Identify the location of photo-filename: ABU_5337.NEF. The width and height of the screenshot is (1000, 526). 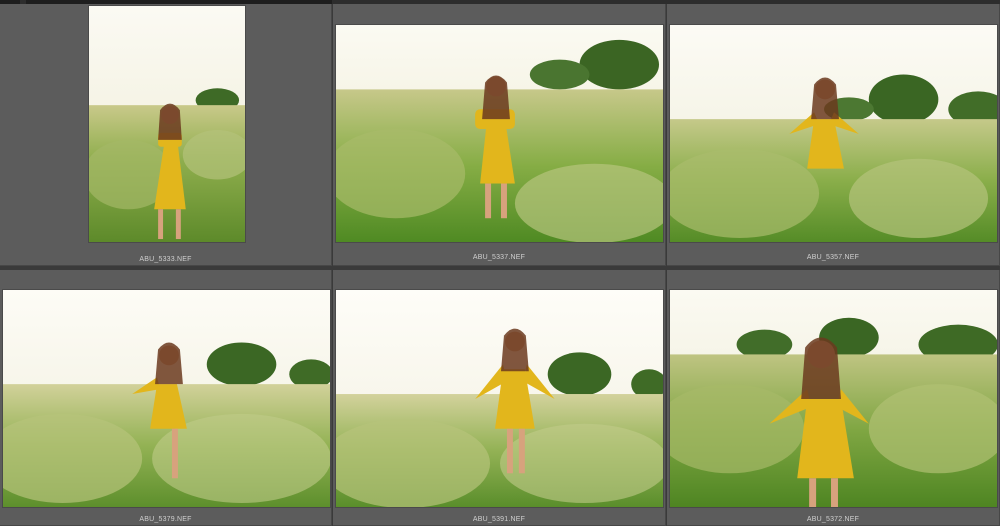
(499, 257).